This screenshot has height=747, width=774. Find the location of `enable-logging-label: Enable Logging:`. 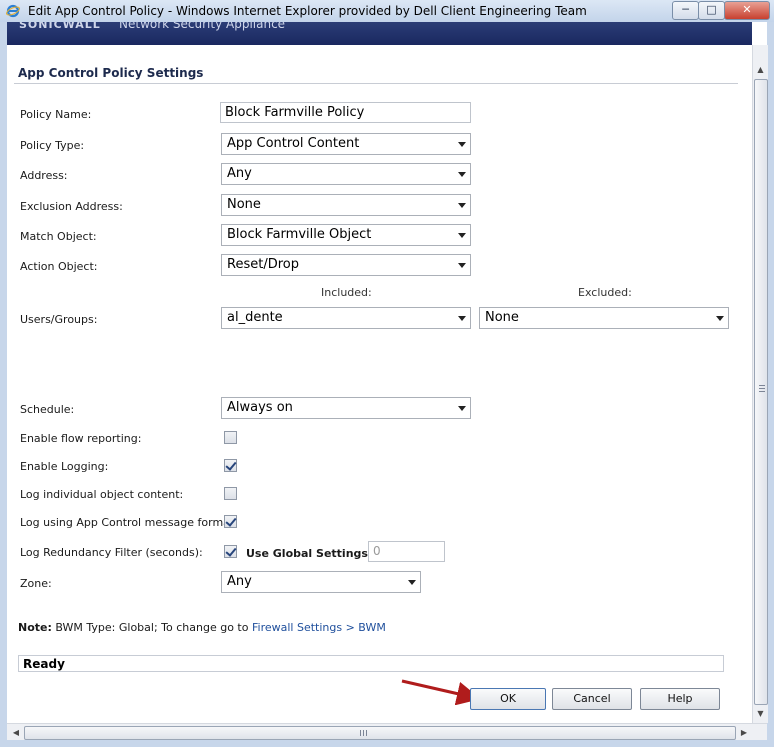

enable-logging-label: Enable Logging: is located at coordinates (64, 466).